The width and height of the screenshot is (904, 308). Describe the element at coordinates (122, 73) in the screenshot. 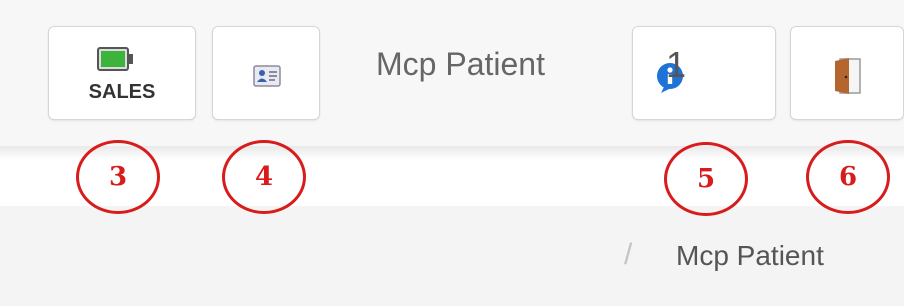

I see `sales-button: SALES` at that location.